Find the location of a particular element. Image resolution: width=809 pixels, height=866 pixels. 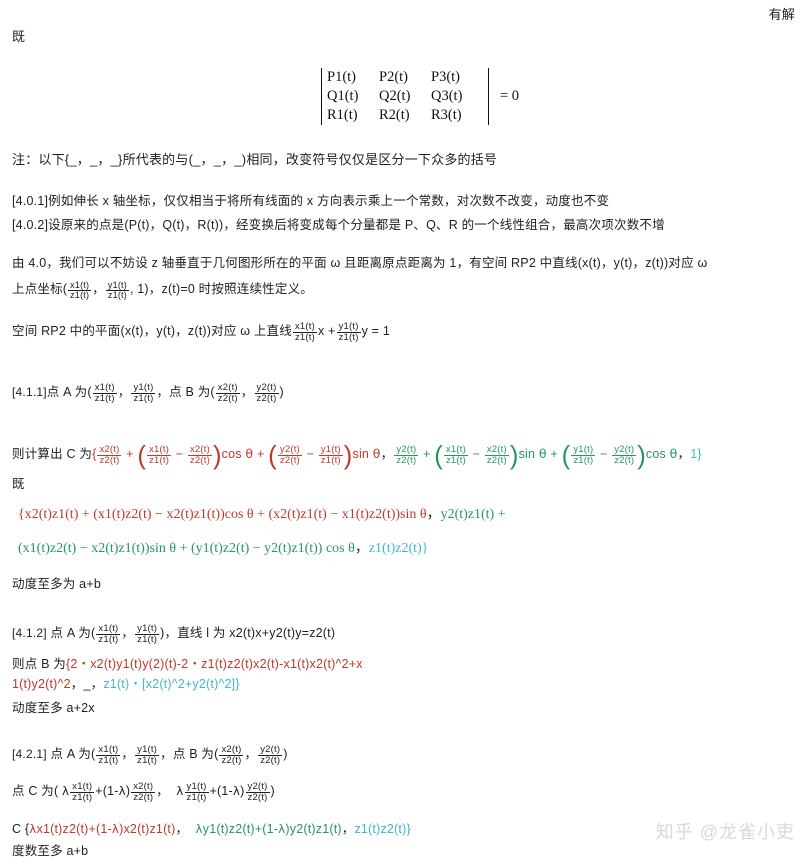

watermark: 知乎 @龙雀小吏 is located at coordinates (725, 832).